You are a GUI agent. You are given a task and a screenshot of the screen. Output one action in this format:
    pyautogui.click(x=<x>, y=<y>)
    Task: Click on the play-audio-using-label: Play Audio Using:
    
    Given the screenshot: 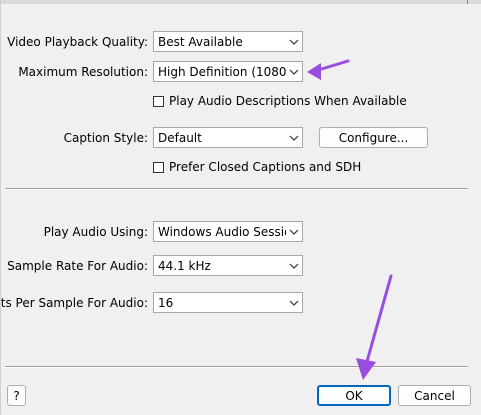 What is the action you would take?
    pyautogui.click(x=95, y=232)
    